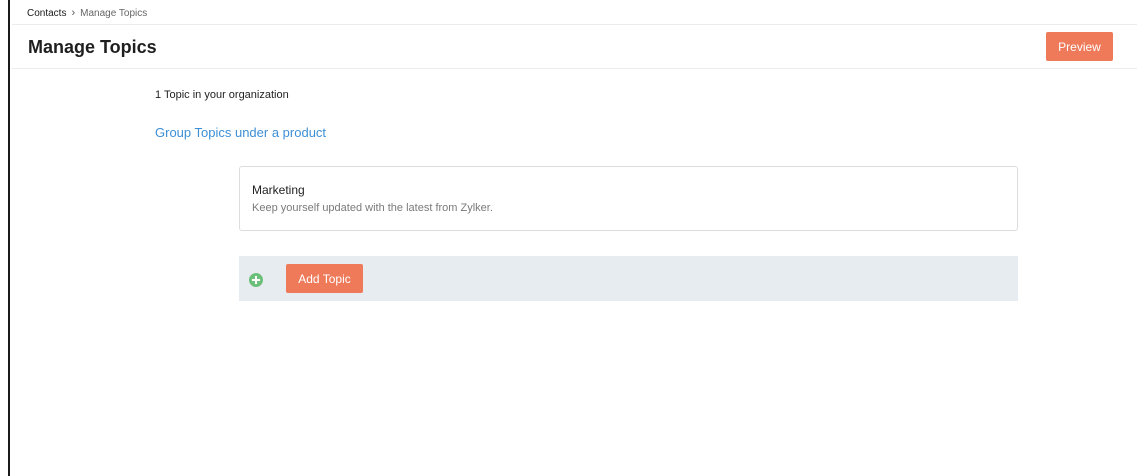  I want to click on breadcrumb-divider, so click(574, 24).